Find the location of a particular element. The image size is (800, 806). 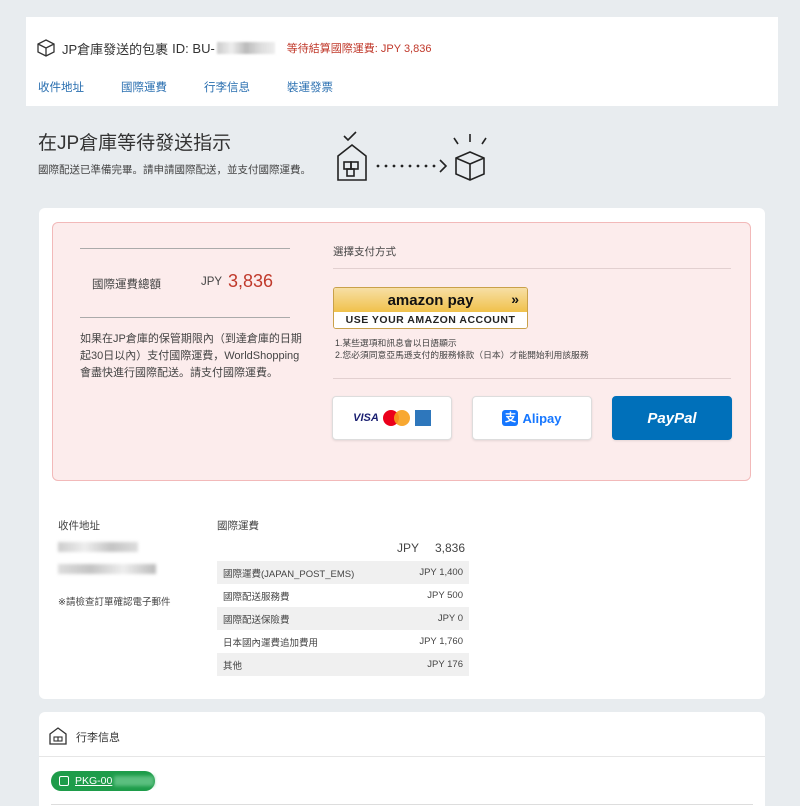

package-header: JP倉庫發送的包裹 ID: BU- 等待結算國際運費: JPY 3,836 is located at coordinates (233, 48).